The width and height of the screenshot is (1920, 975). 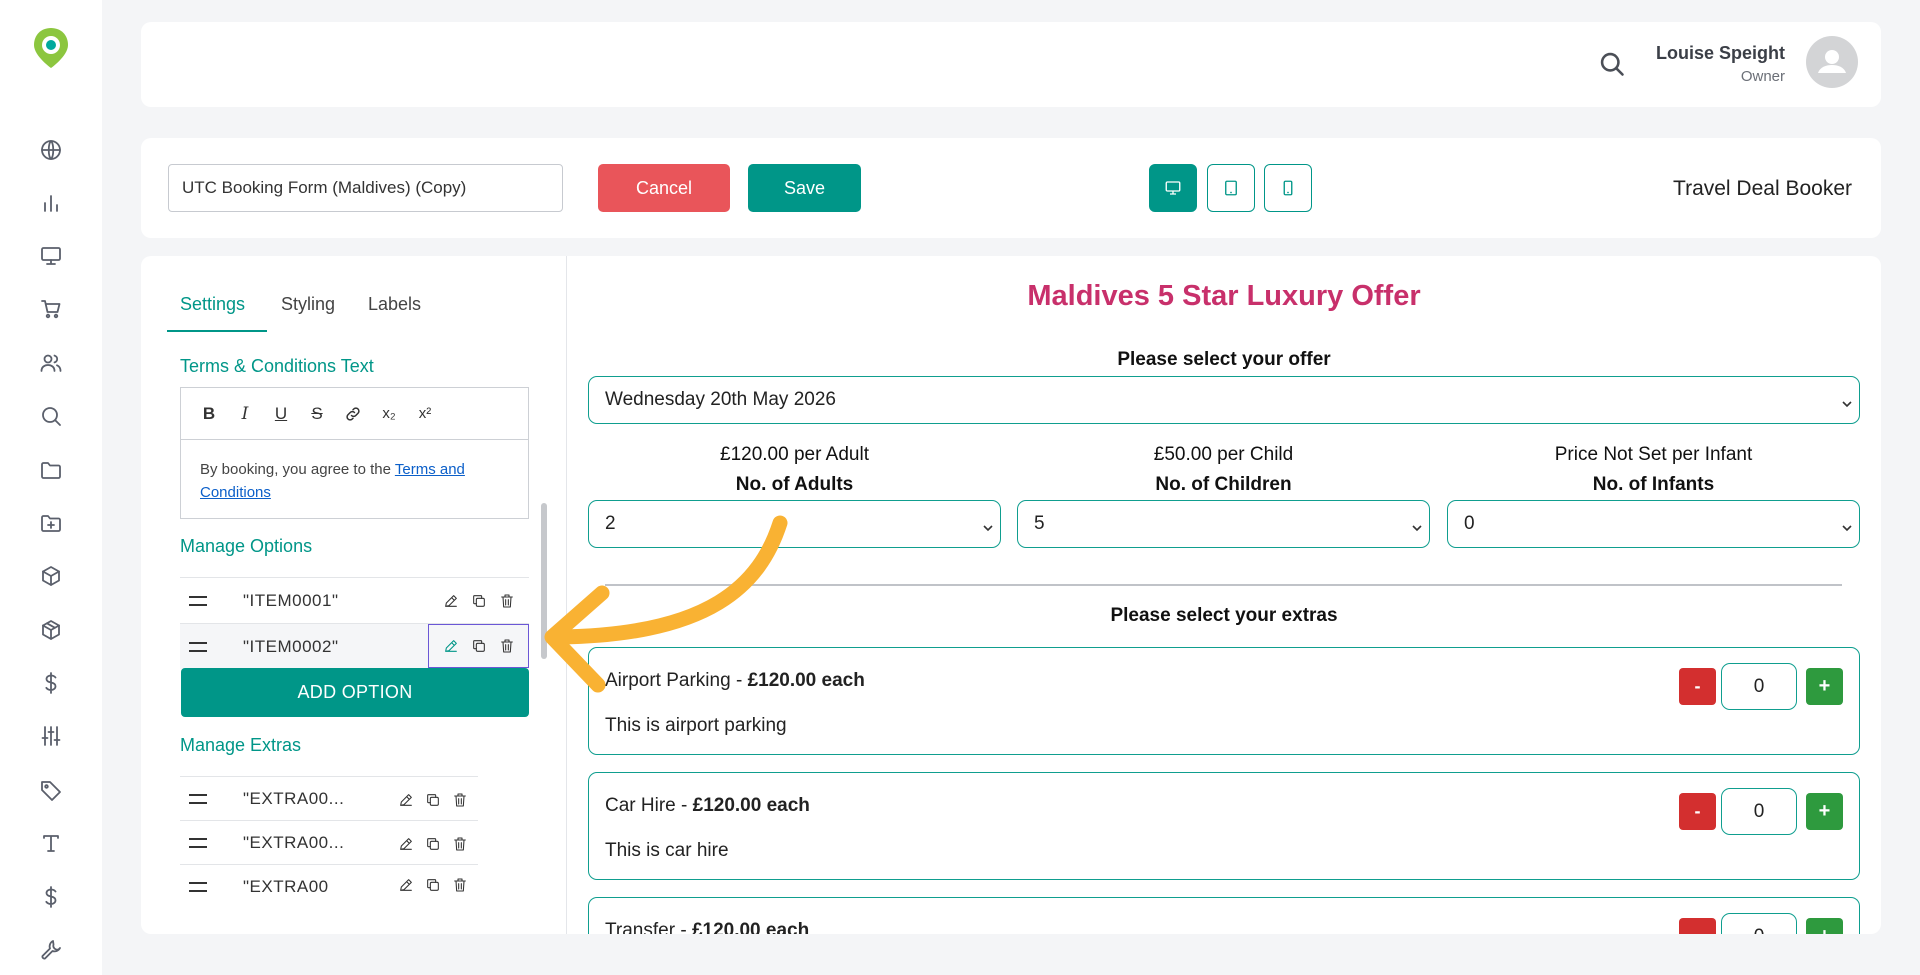 I want to click on extra-title: Car Hire, so click(x=640, y=805).